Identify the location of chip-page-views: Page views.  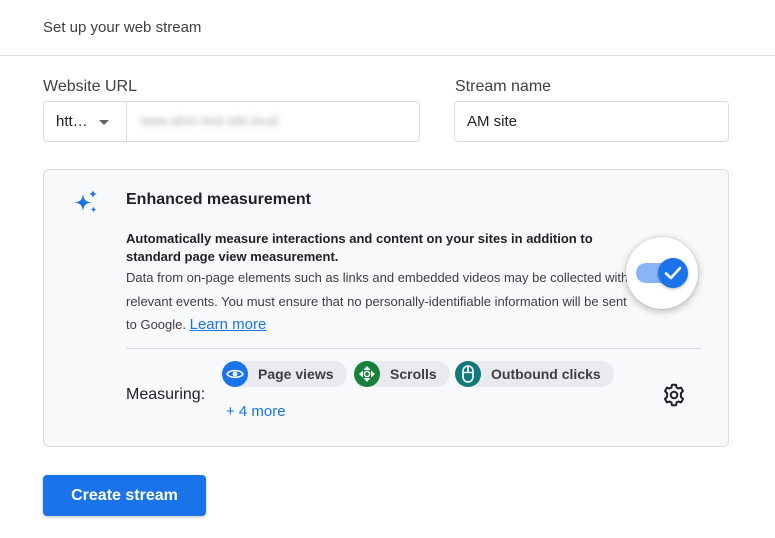
(284, 374).